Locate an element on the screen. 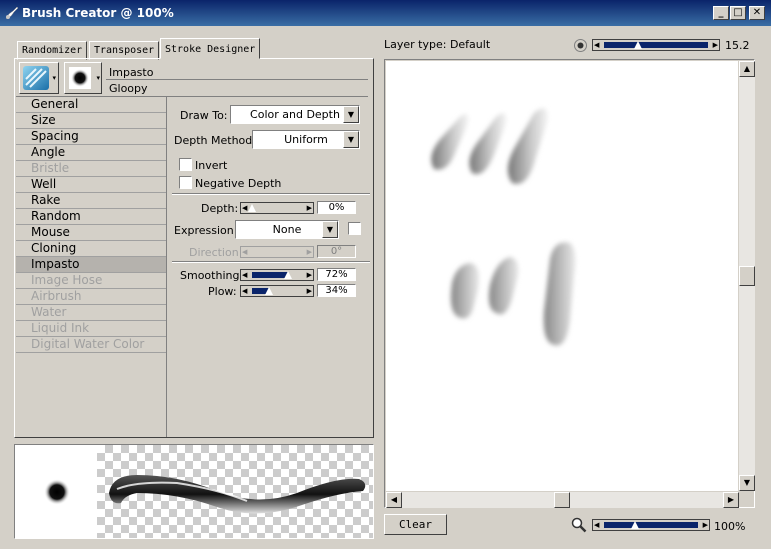 The height and width of the screenshot is (549, 771). invert-label: Invert is located at coordinates (211, 165).